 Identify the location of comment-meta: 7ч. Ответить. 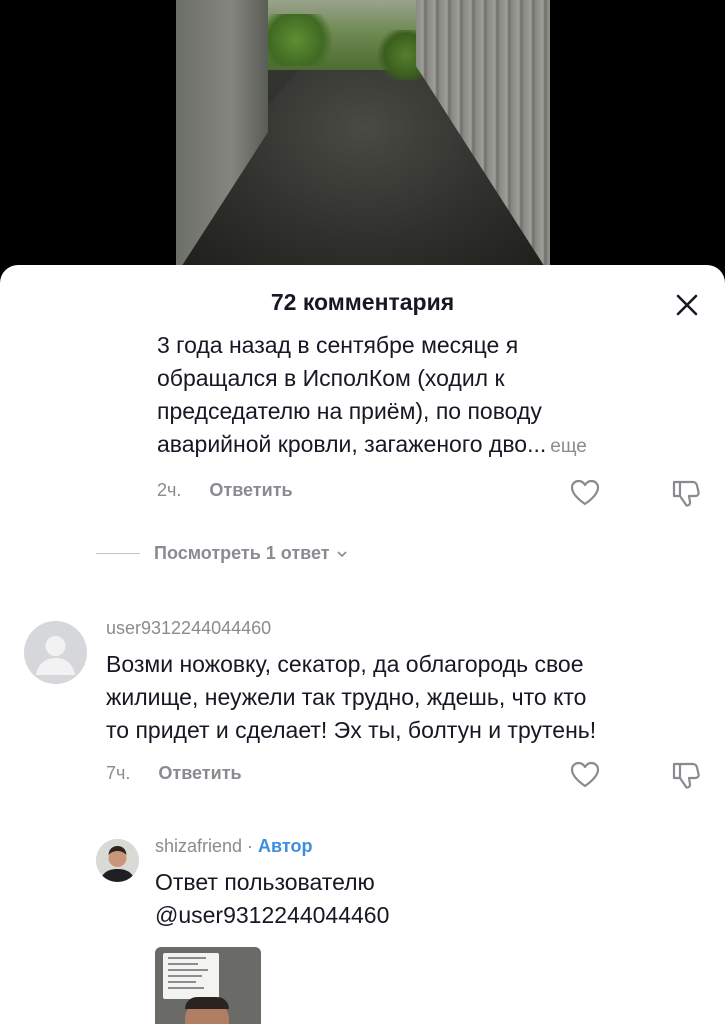
(174, 773).